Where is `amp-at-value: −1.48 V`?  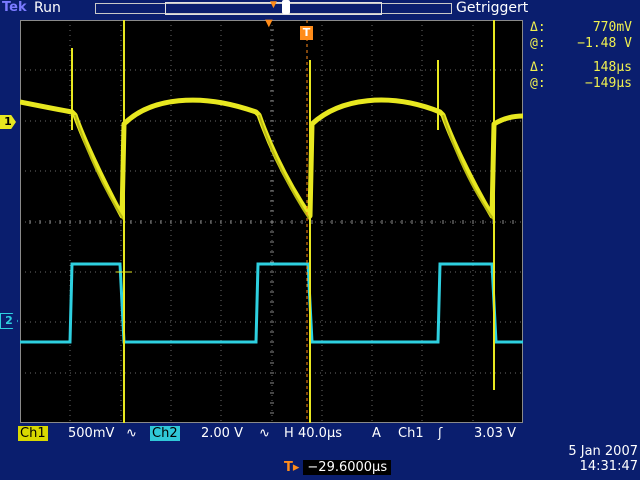 amp-at-value: −1.48 V is located at coordinates (604, 43).